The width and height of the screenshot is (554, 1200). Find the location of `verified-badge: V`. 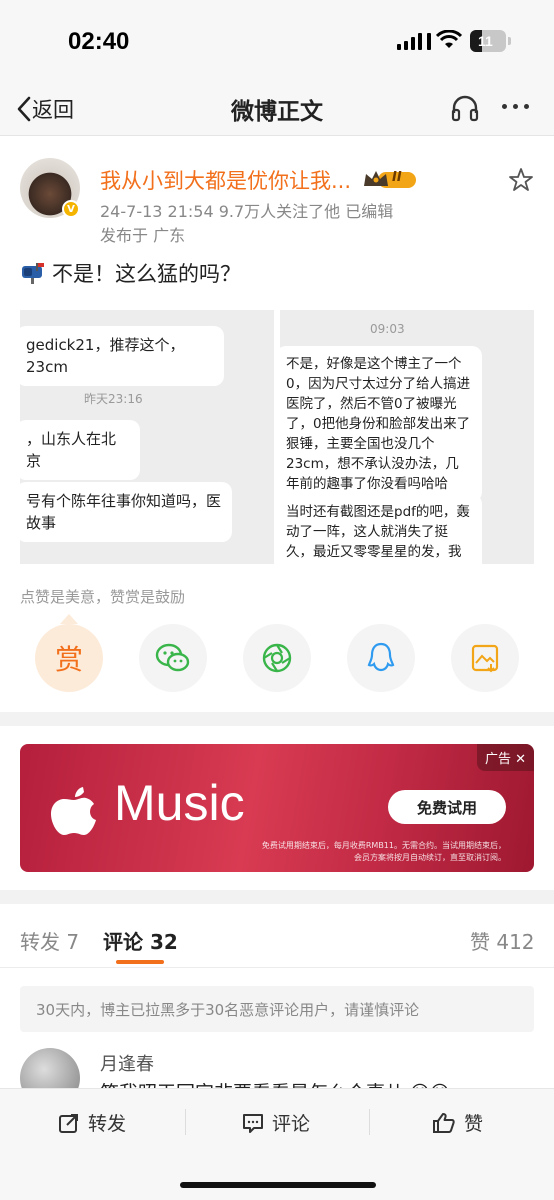

verified-badge: V is located at coordinates (71, 209).